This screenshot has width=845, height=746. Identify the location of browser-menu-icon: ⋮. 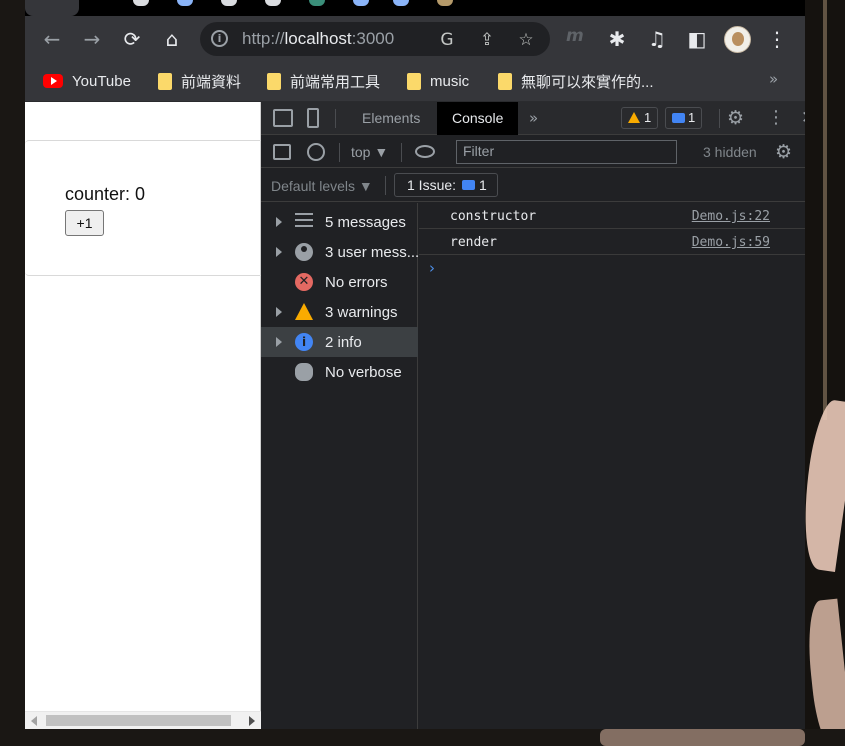
(777, 39).